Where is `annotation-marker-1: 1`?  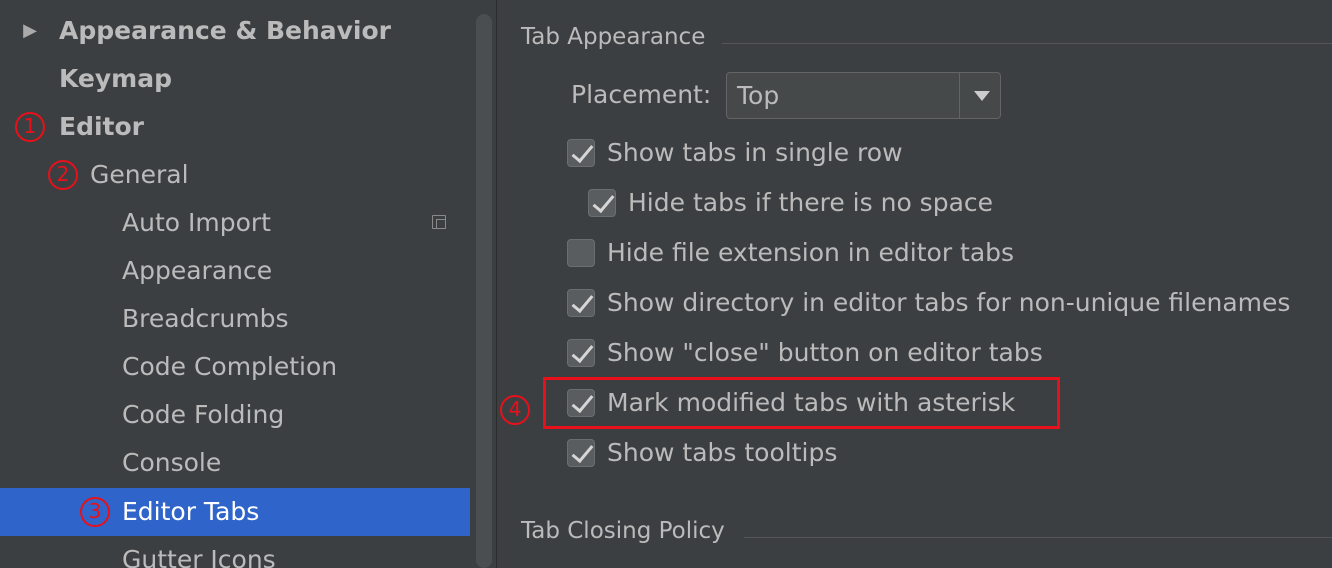
annotation-marker-1: 1 is located at coordinates (30, 127).